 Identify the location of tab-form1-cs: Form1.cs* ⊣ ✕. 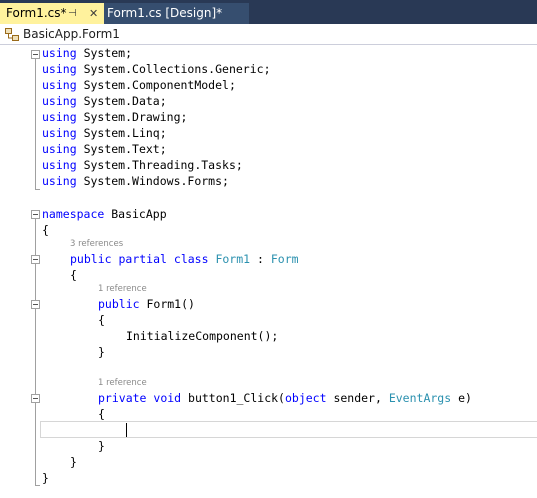
(52, 13).